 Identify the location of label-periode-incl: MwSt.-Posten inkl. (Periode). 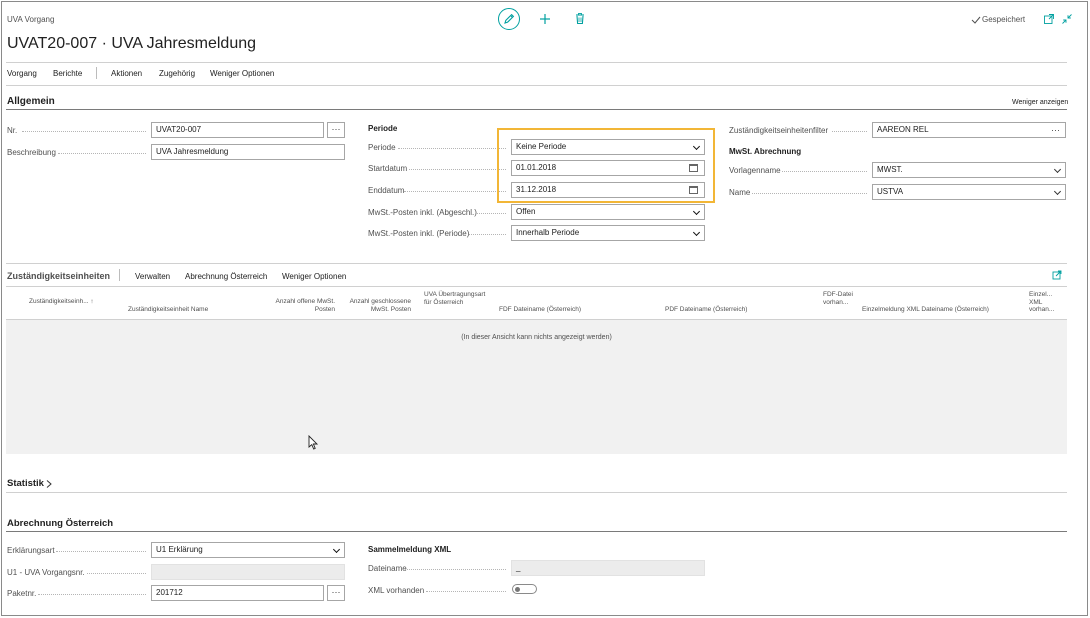
(419, 233).